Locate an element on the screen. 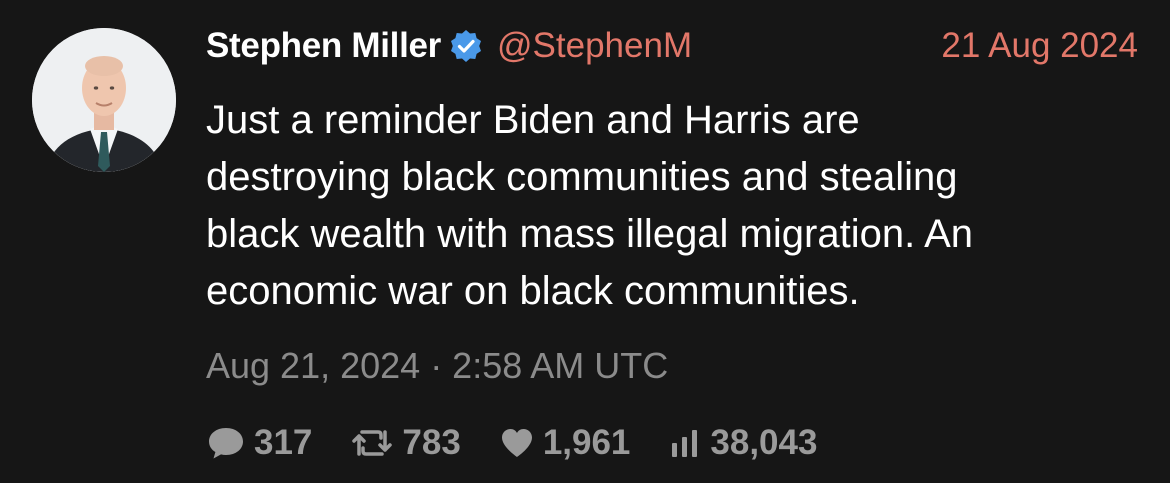 Image resolution: width=1170 pixels, height=483 pixels. replies-stat: 317 is located at coordinates (259, 443).